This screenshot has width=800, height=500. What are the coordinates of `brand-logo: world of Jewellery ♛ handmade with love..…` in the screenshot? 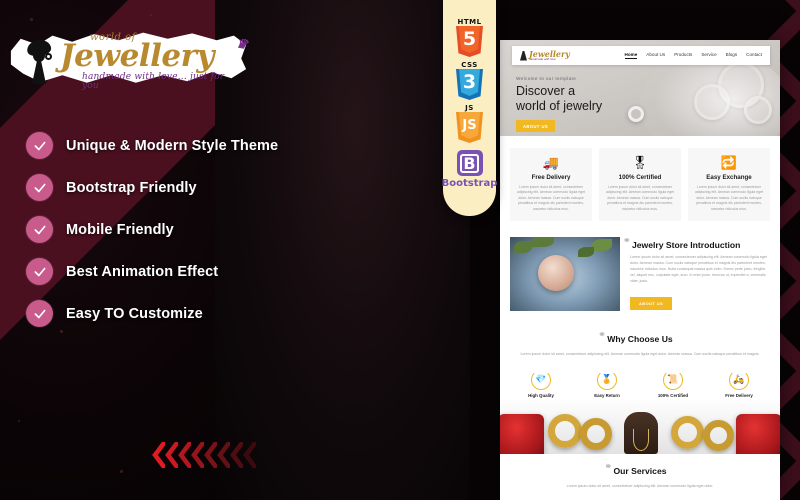 It's located at (128, 60).